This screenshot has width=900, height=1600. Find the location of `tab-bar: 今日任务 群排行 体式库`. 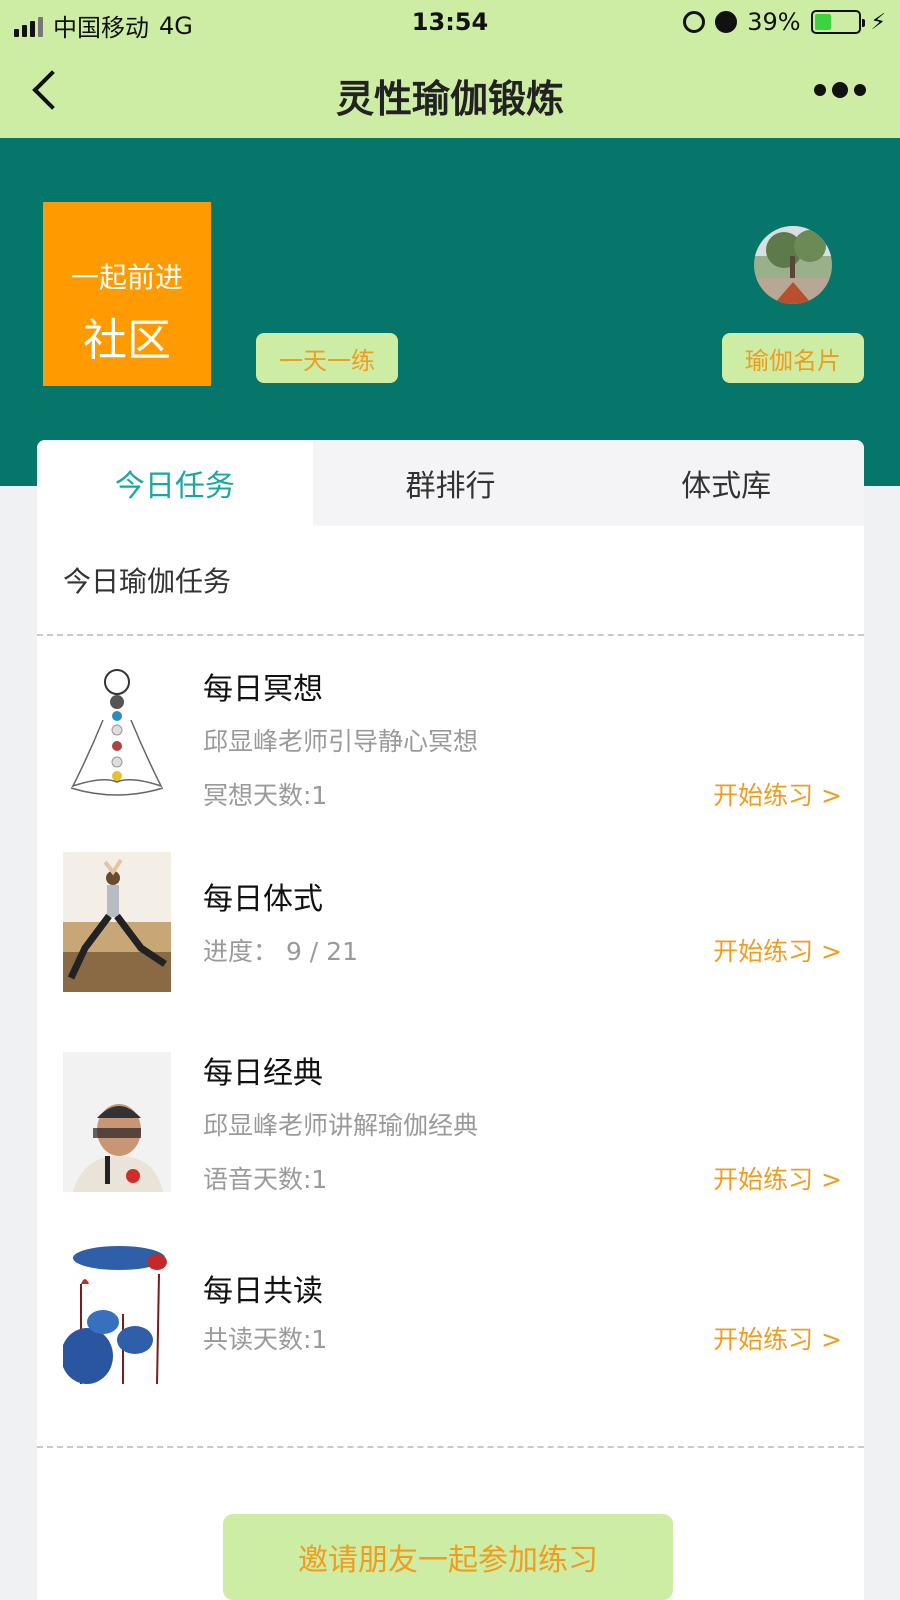

tab-bar: 今日任务 群排行 体式库 is located at coordinates (450, 483).